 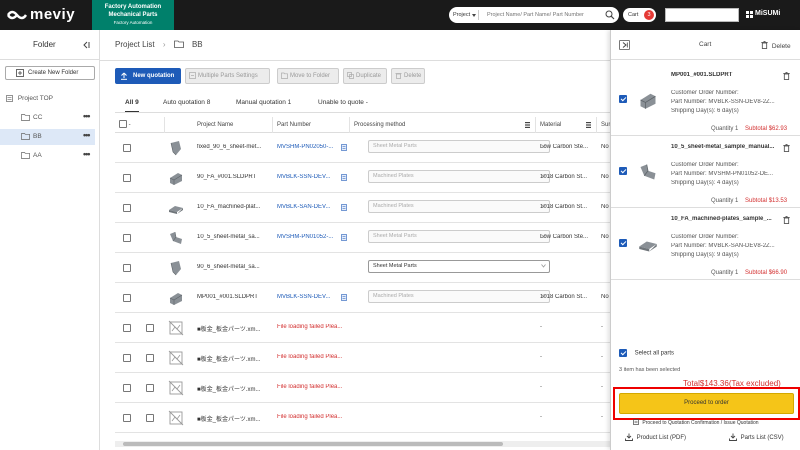 What do you see at coordinates (727, 75) in the screenshot?
I see `cart-item-name: MP001_#001.SLDPRT` at bounding box center [727, 75].